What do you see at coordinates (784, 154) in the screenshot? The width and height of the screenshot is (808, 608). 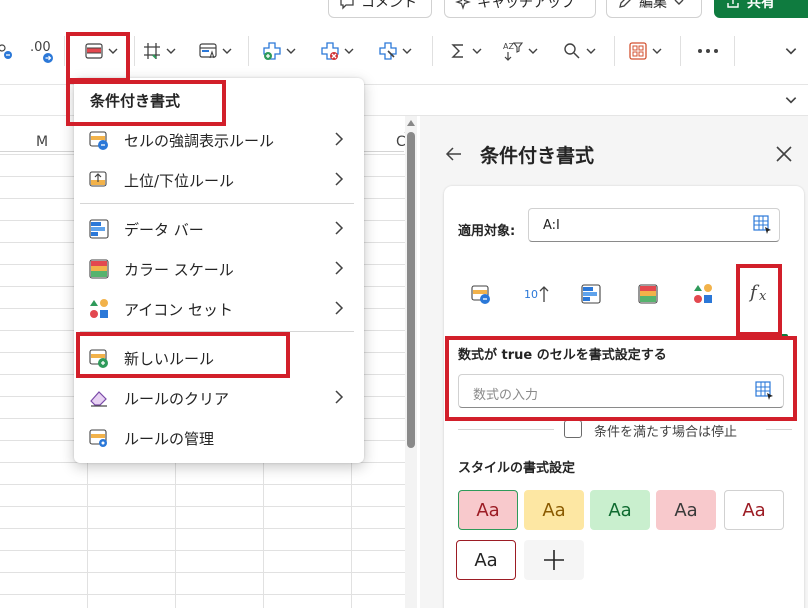 I see `close-icon` at bounding box center [784, 154].